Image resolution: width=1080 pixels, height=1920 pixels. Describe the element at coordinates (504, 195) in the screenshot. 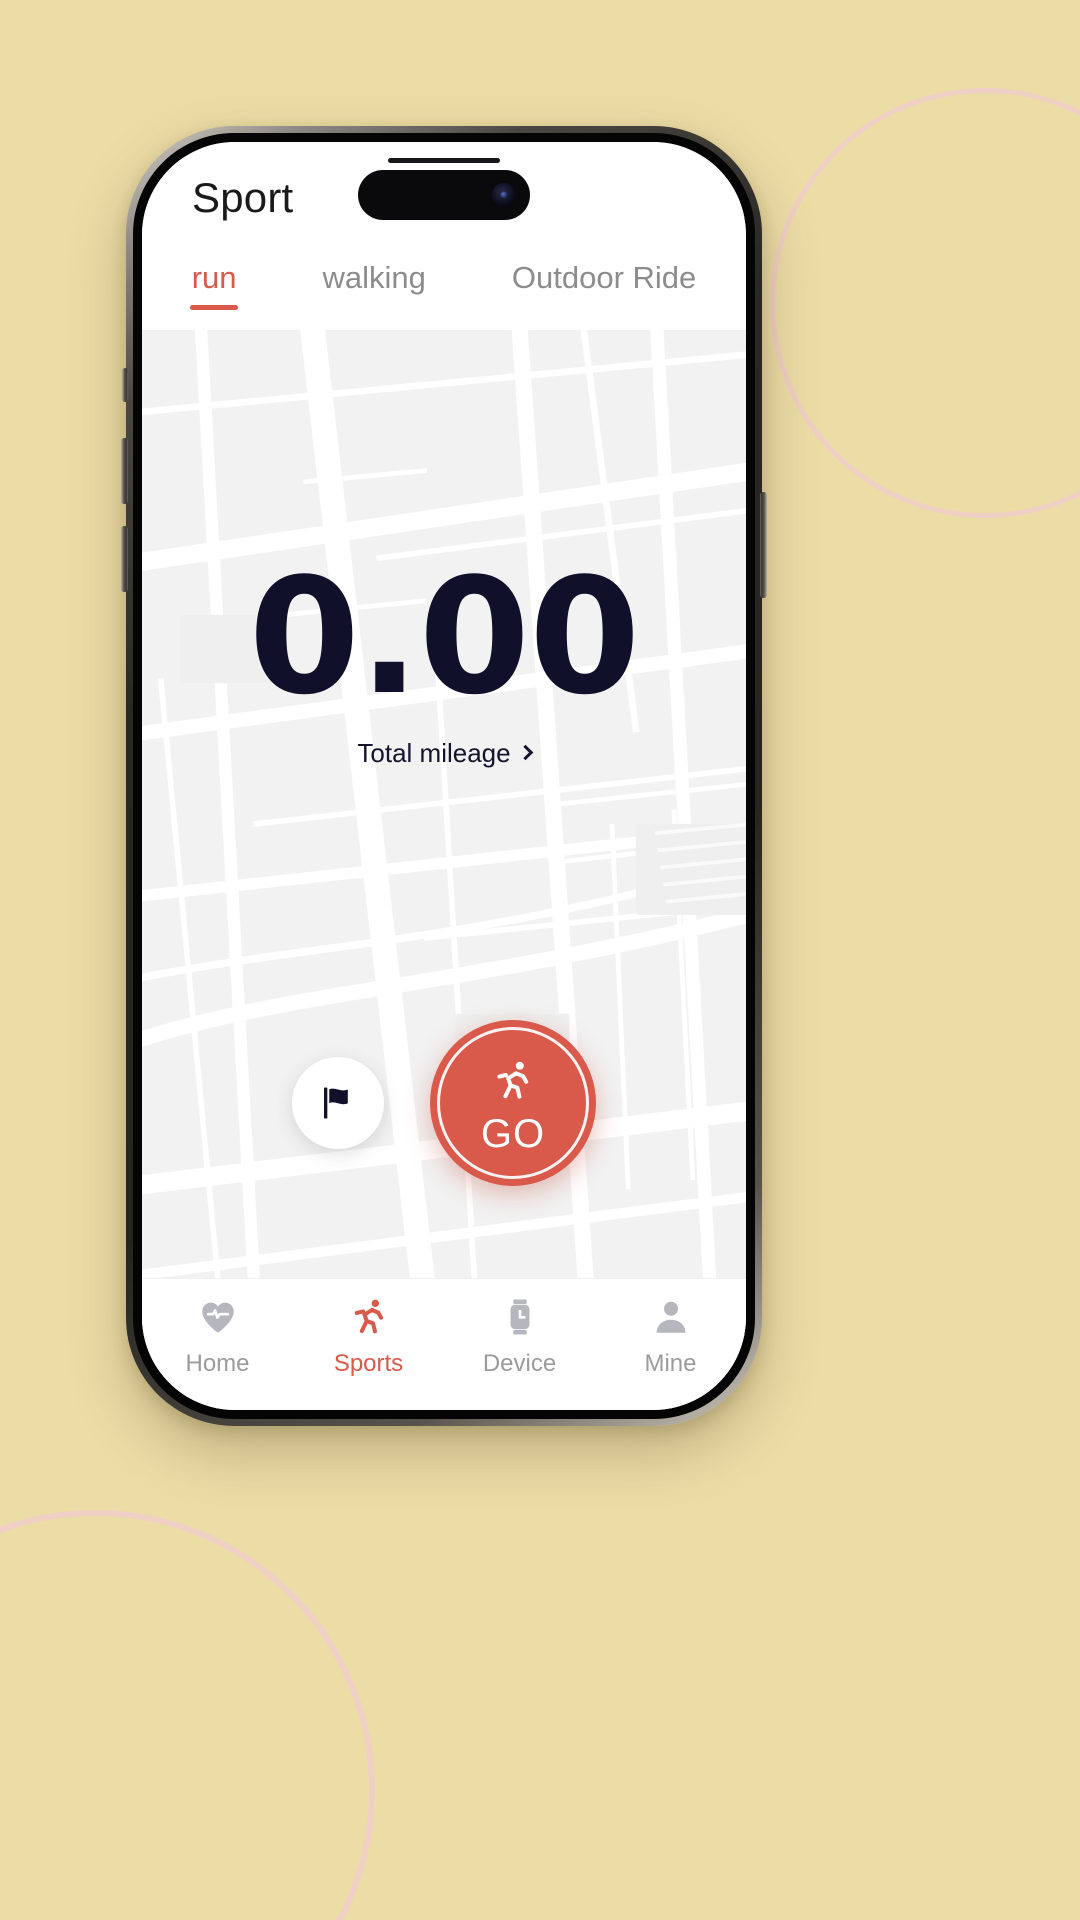

I see `front-camera-icon` at that location.